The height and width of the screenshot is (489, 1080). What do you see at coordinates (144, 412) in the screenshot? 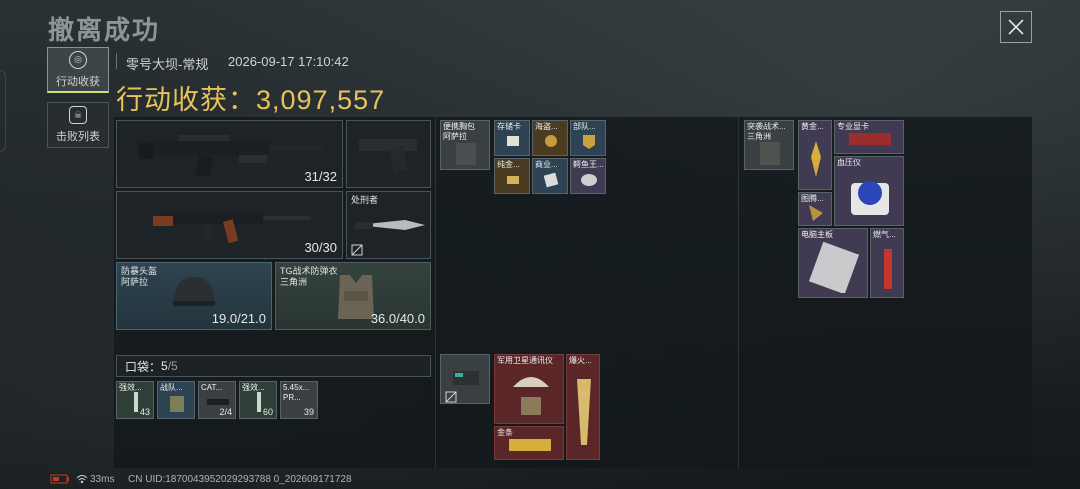
I see `item-count: 43` at bounding box center [144, 412].